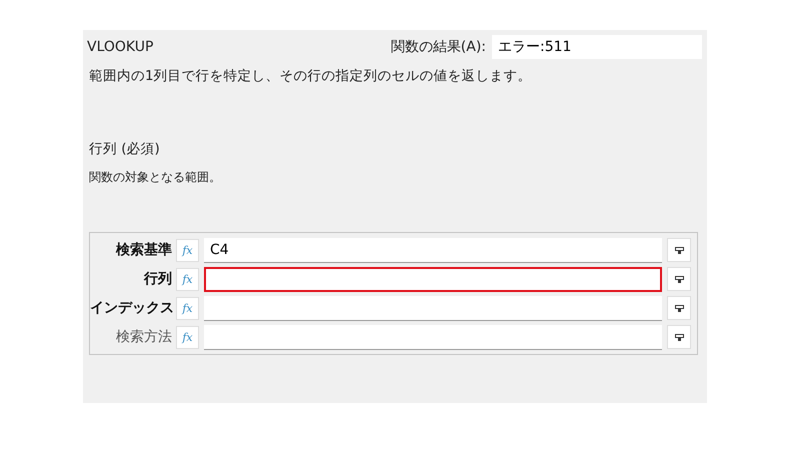  I want to click on function-name: VLOOKUP, so click(120, 46).